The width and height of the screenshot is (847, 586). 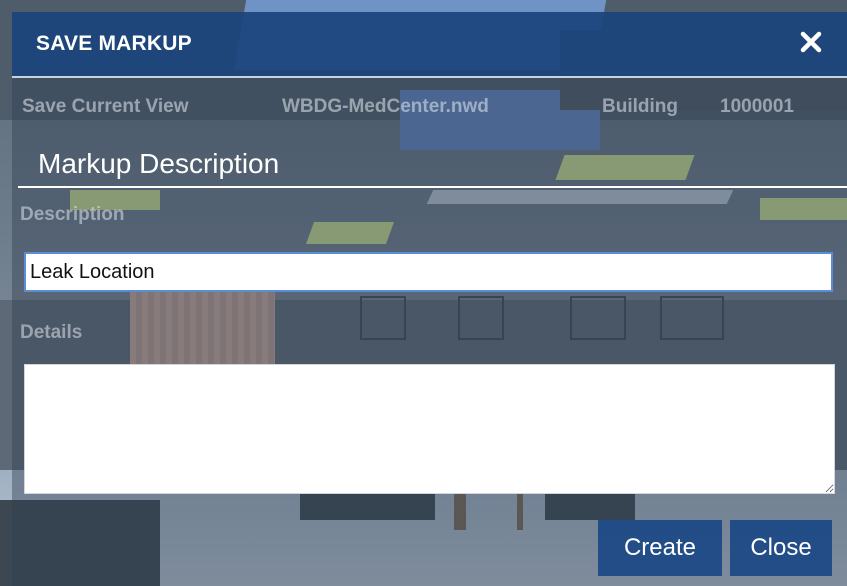 I want to click on element-id: 1000001, so click(x=757, y=106).